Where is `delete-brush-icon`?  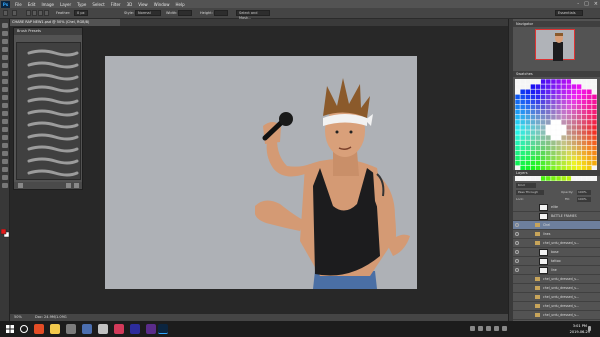
delete-brush-icon is located at coordinates (76, 185).